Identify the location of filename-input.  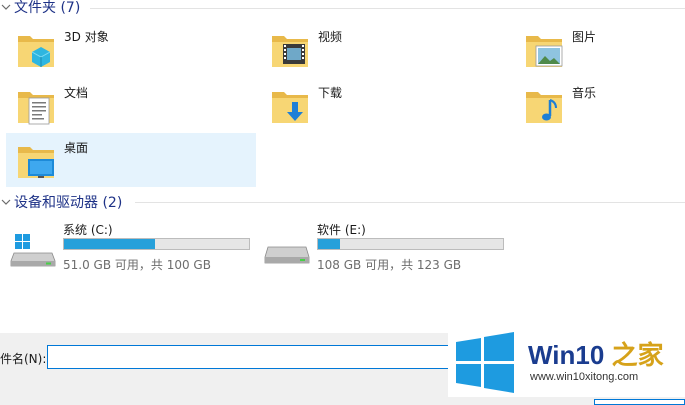
(252, 357).